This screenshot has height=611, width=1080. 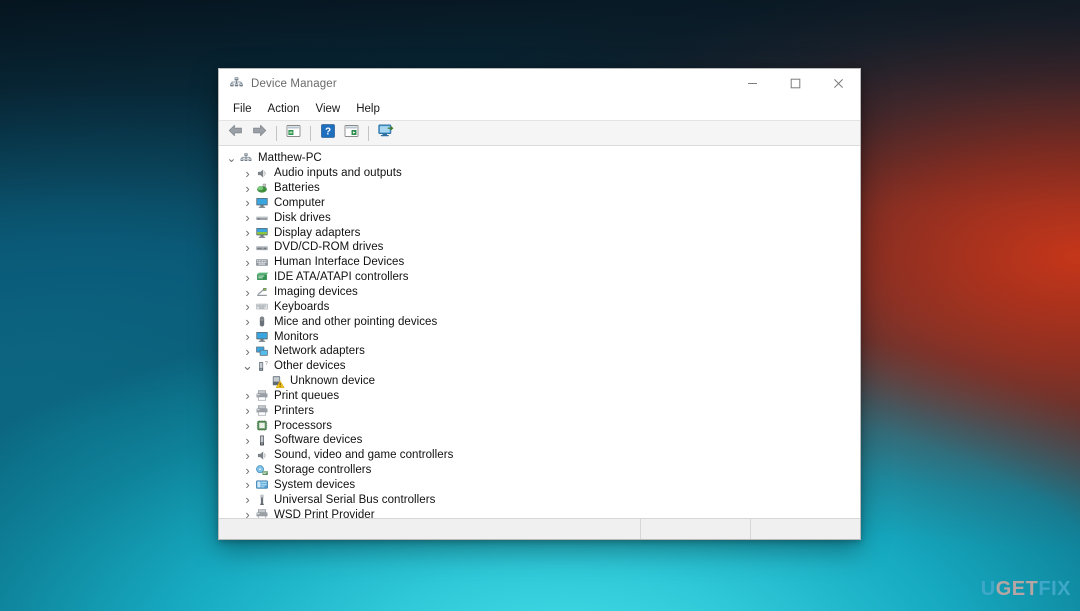 What do you see at coordinates (752, 83) in the screenshot?
I see `minimize-button` at bounding box center [752, 83].